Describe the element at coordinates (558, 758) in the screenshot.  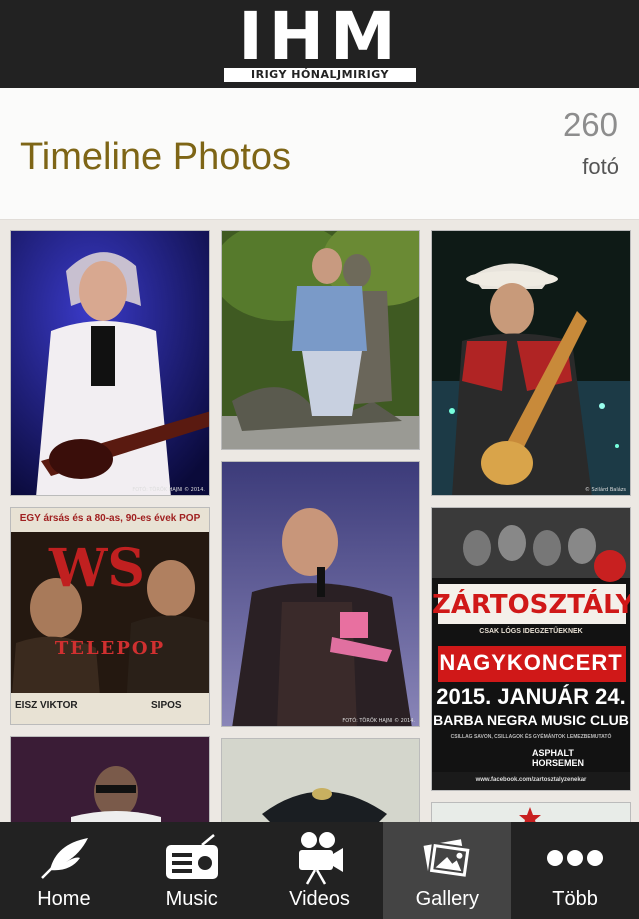
I see `poster-sponsor: ASPHALT HORSEMEN` at that location.